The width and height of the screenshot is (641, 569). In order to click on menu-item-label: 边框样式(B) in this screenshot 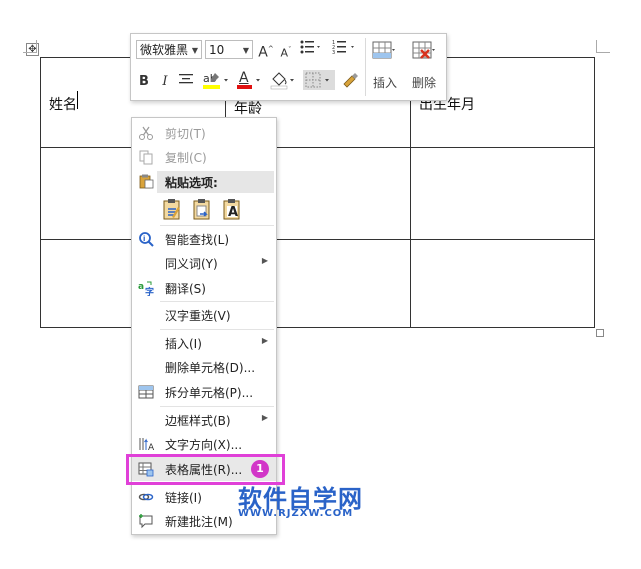, I will do `click(198, 421)`.